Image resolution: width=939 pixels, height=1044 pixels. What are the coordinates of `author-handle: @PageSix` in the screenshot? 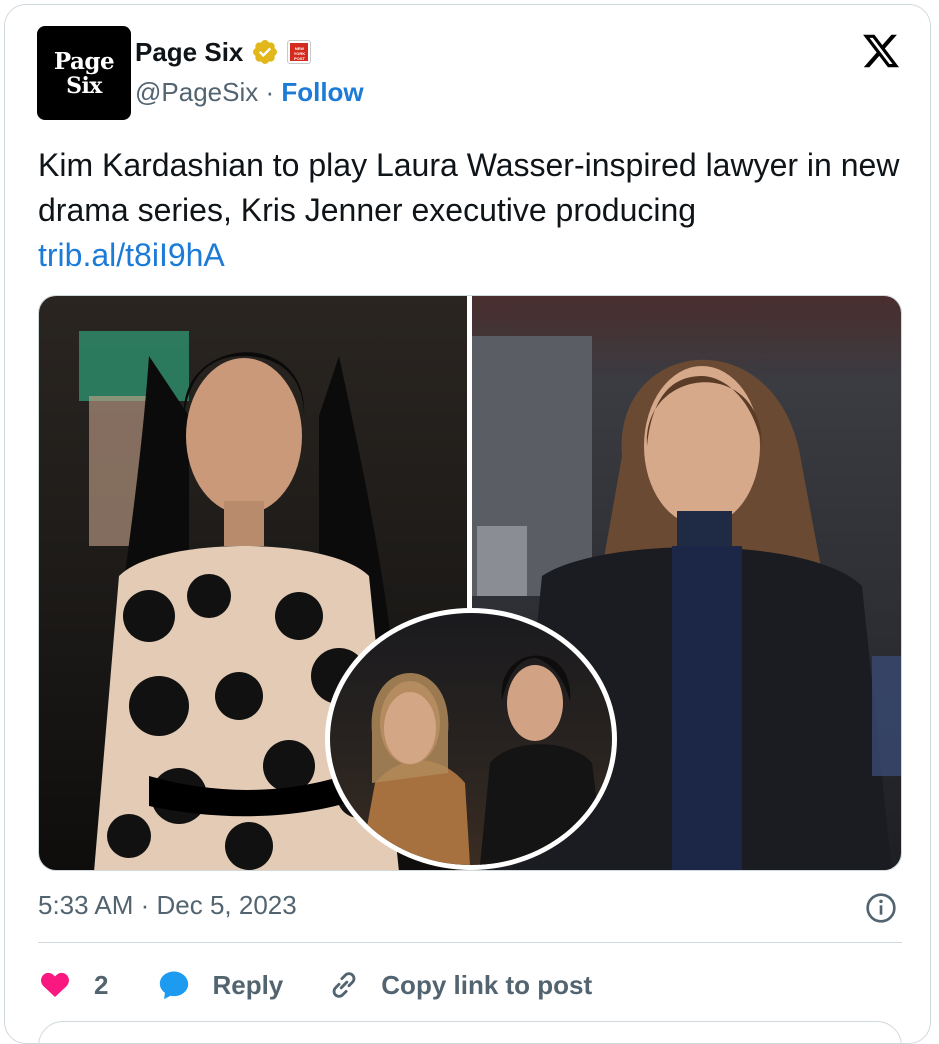 It's located at (196, 92).